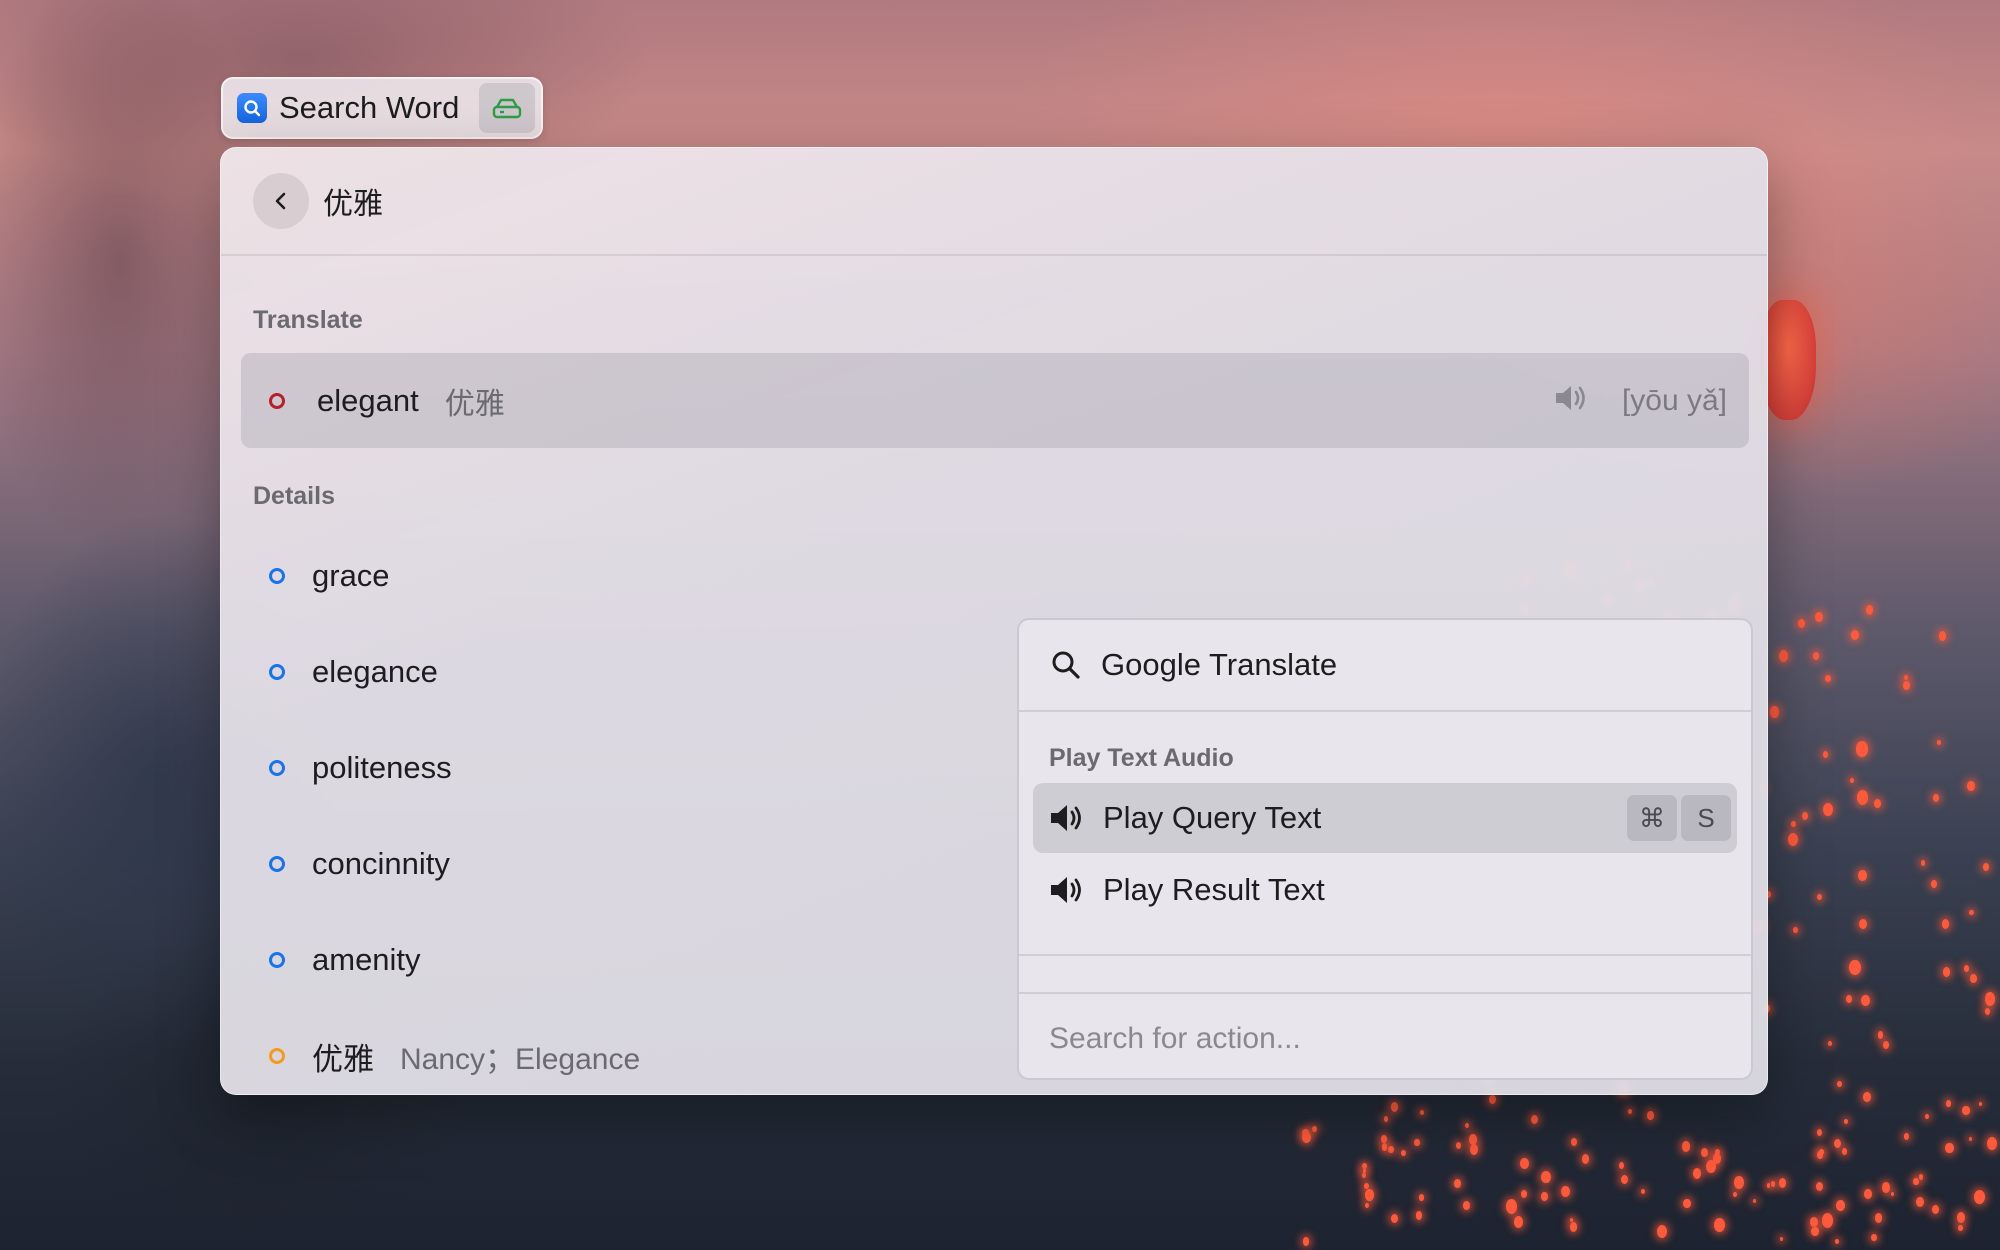 The height and width of the screenshot is (1250, 2000). What do you see at coordinates (1674, 400) in the screenshot?
I see `phonetic-label: [yōu yǎ]` at bounding box center [1674, 400].